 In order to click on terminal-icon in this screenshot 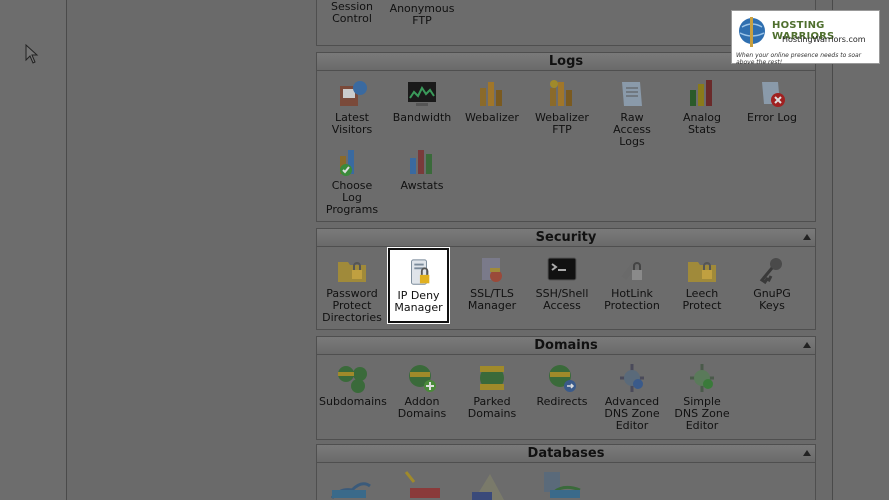, I will do `click(562, 269)`.